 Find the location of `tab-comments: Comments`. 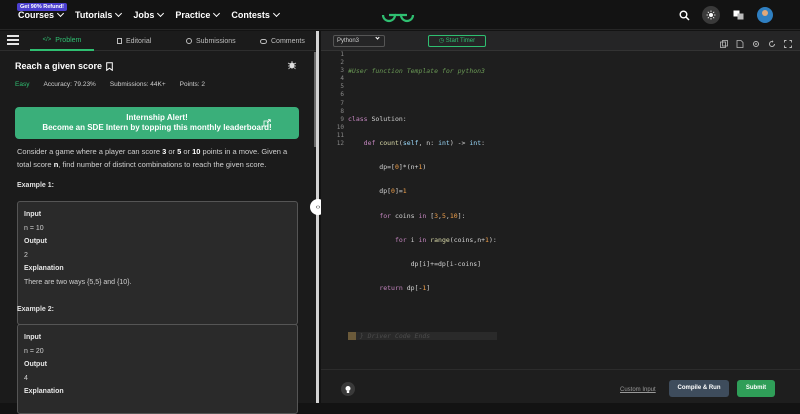

tab-comments: Comments is located at coordinates (282, 41).